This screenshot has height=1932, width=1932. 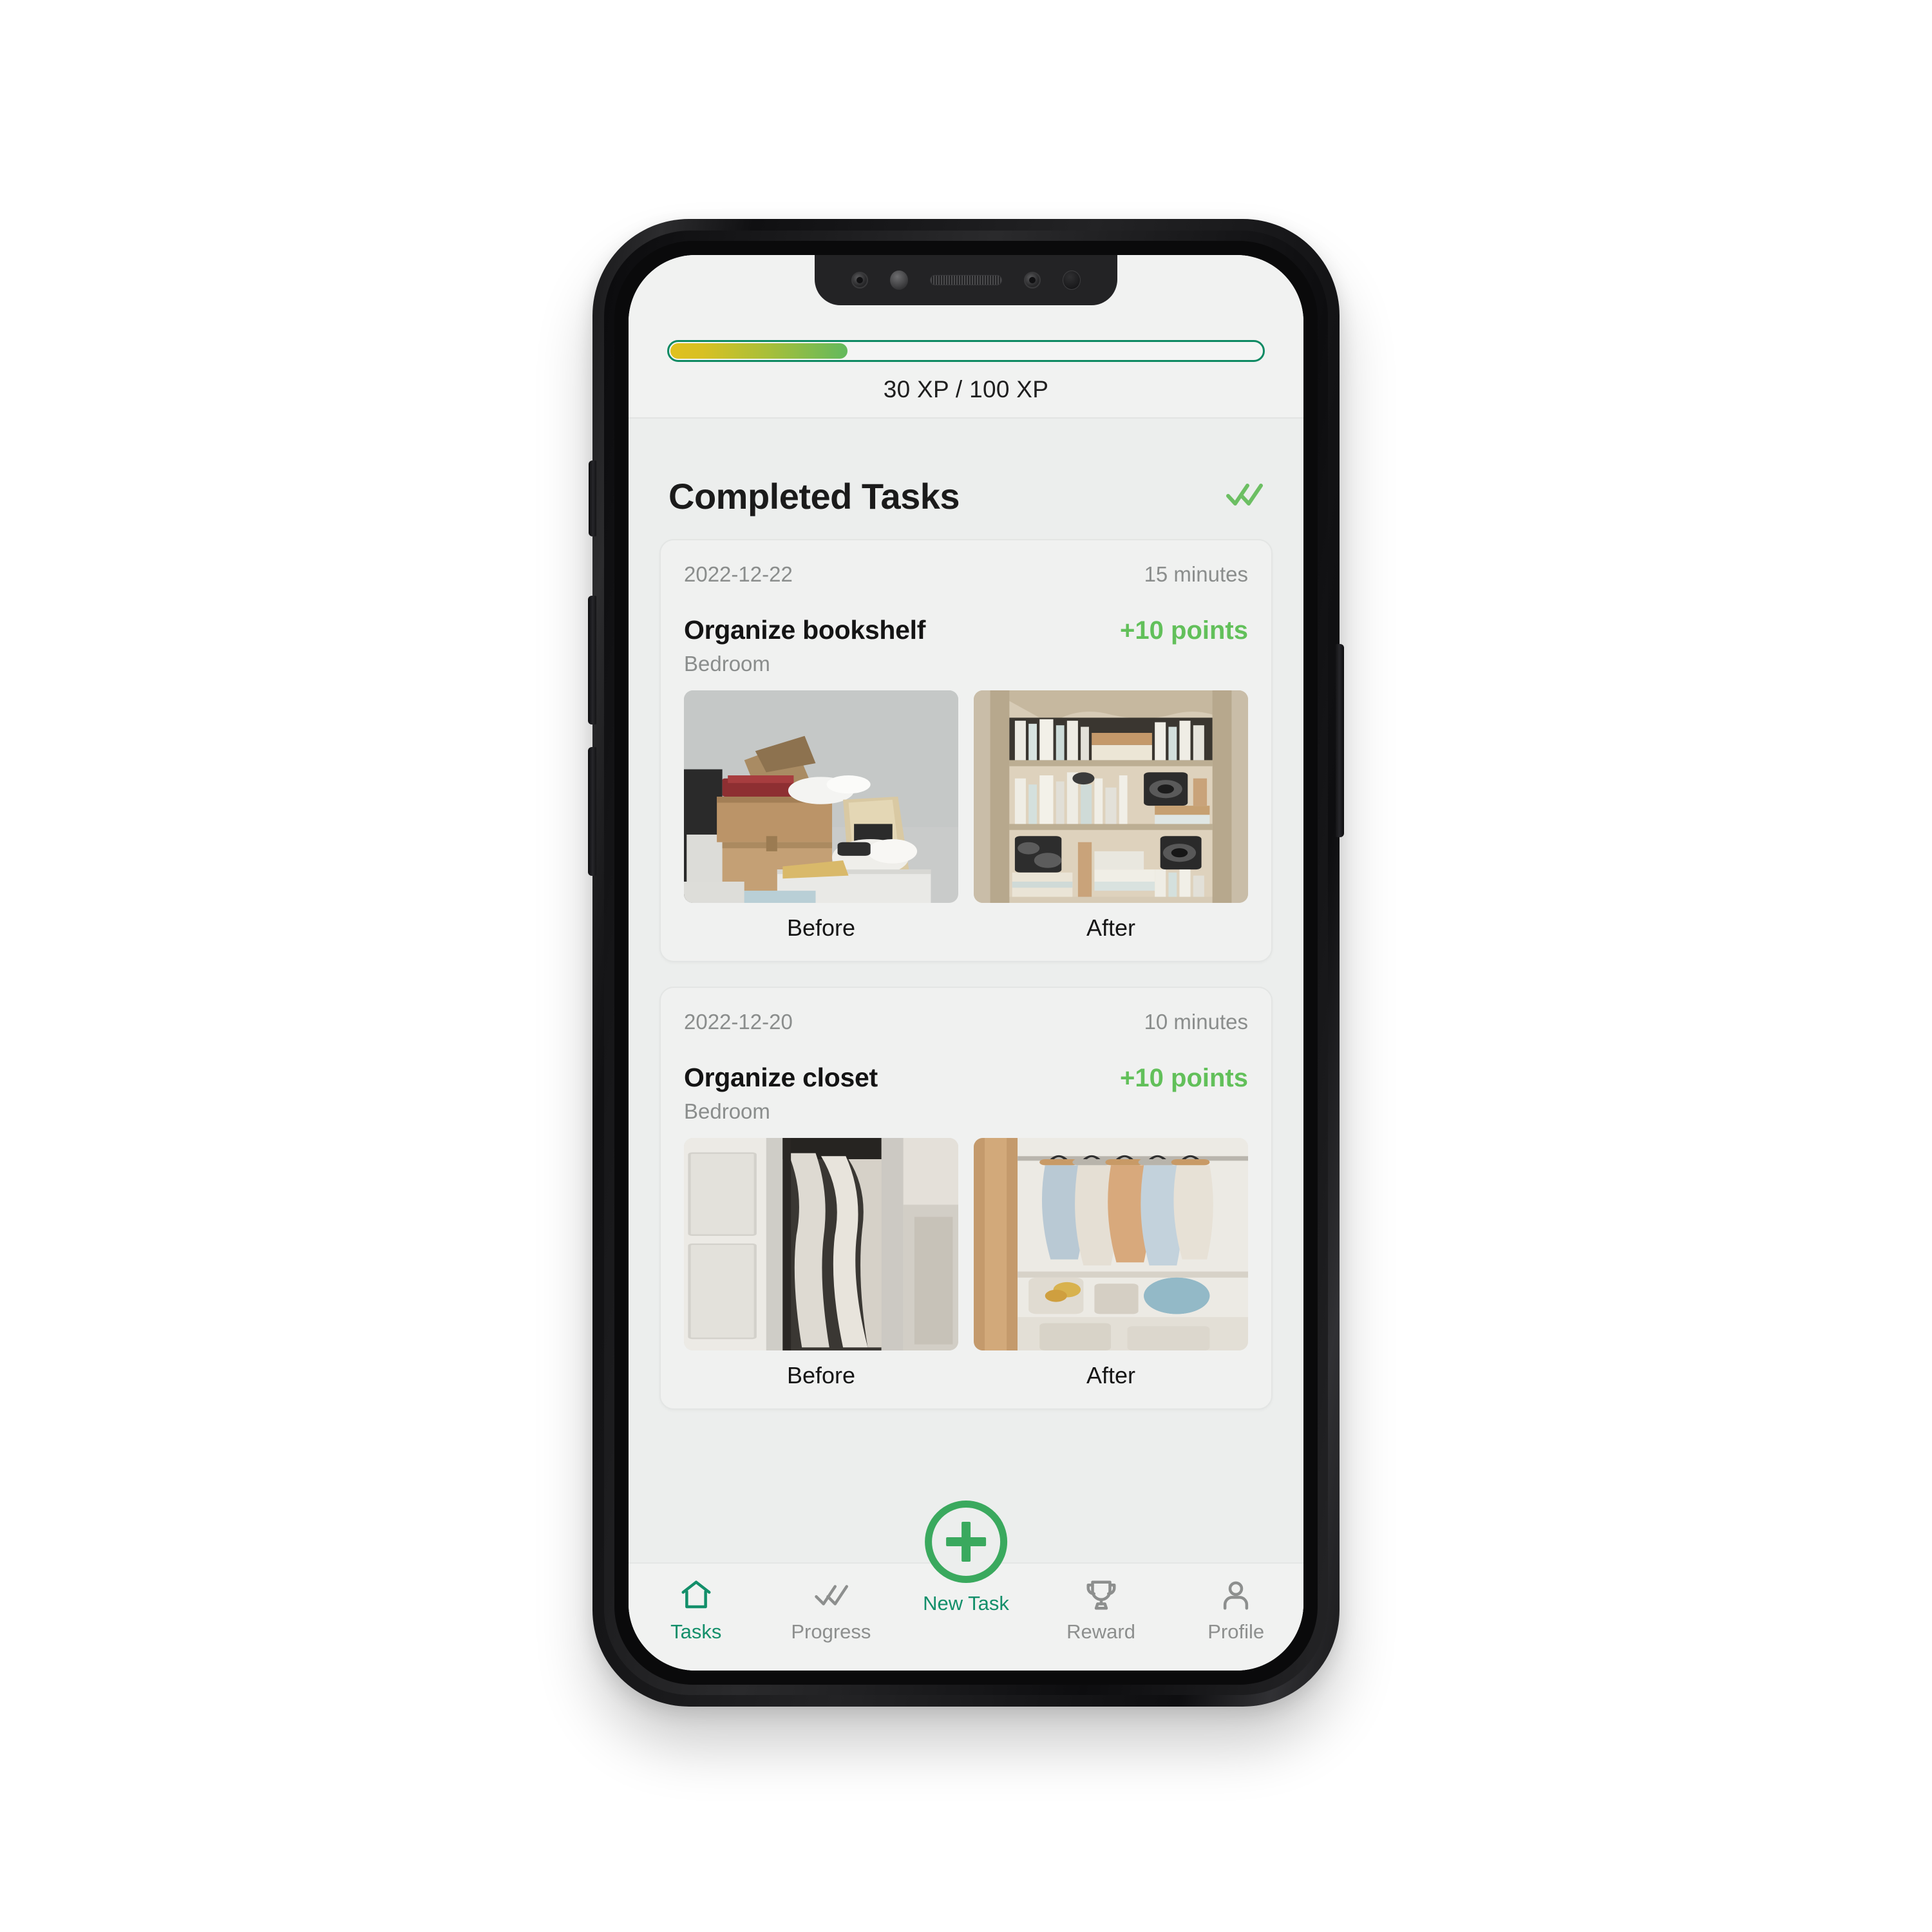 What do you see at coordinates (759, 351) in the screenshot?
I see `xp-progress-fill` at bounding box center [759, 351].